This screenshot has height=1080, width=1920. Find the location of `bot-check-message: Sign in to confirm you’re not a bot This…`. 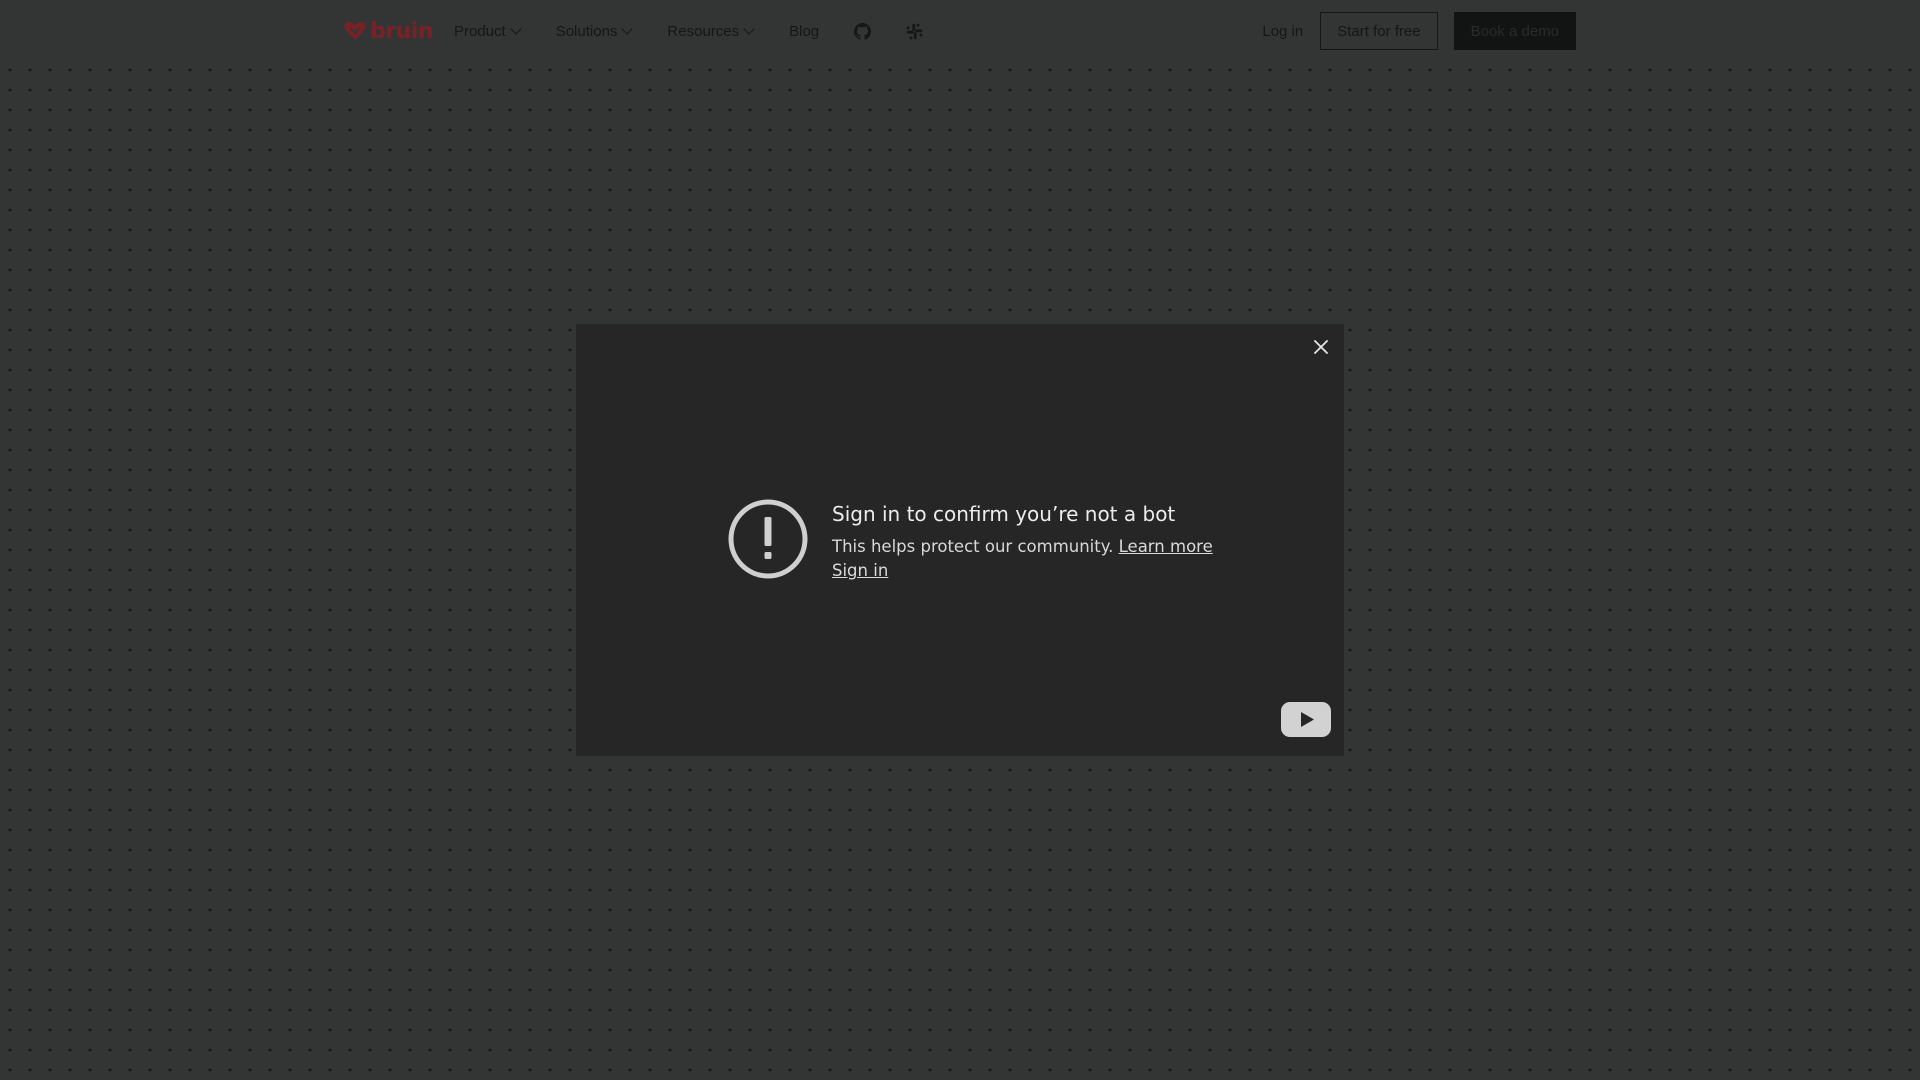

bot-check-message: Sign in to confirm you’re not a bot This… is located at coordinates (970, 541).